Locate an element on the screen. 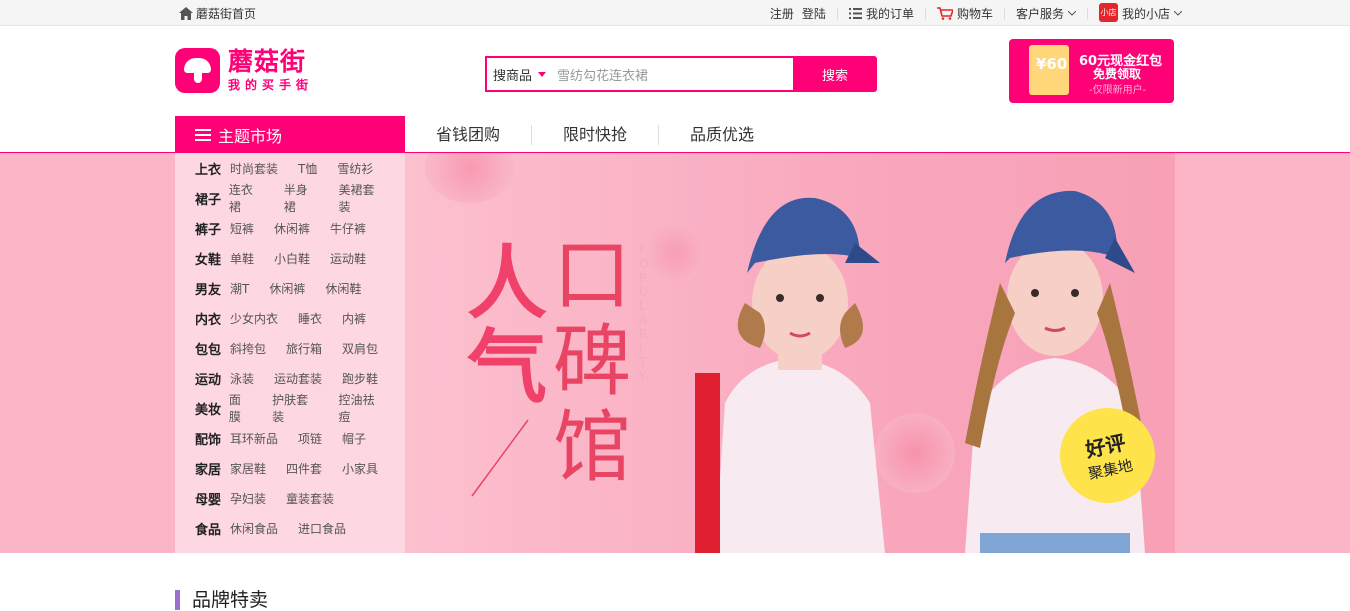  category-row: 男友 潮T 休闲裤 休闲鞋 is located at coordinates (290, 288).